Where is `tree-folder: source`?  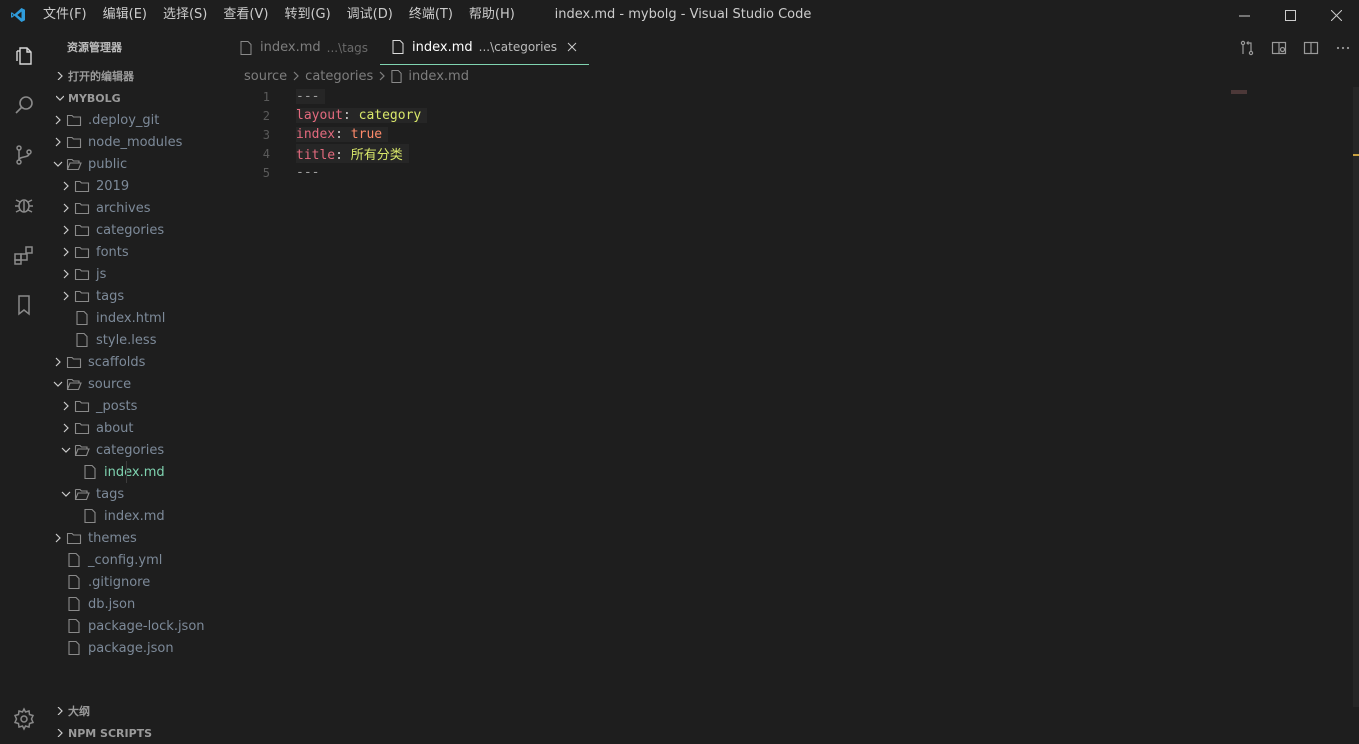
tree-folder: source is located at coordinates (138, 384).